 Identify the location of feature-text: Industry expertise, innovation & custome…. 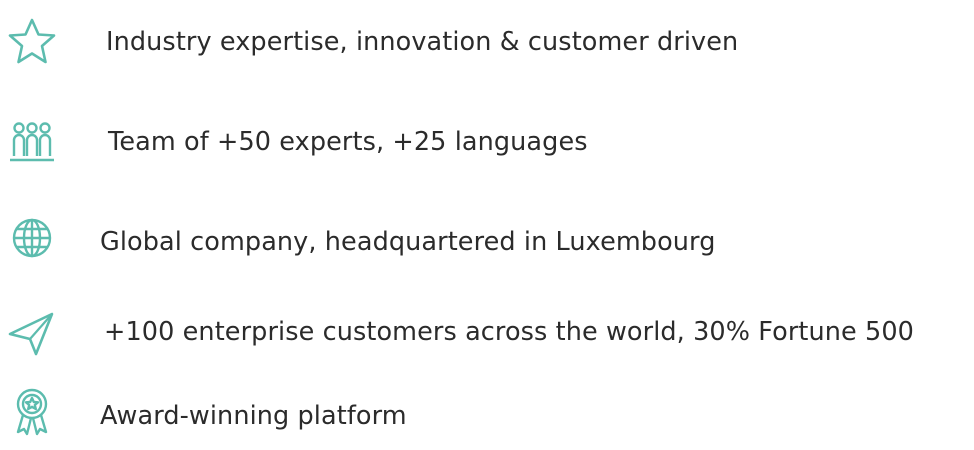
(422, 42).